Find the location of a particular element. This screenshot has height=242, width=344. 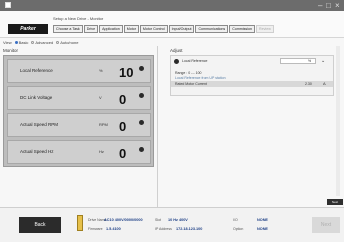

tab-input-output: Input/Output is located at coordinates (181, 29).